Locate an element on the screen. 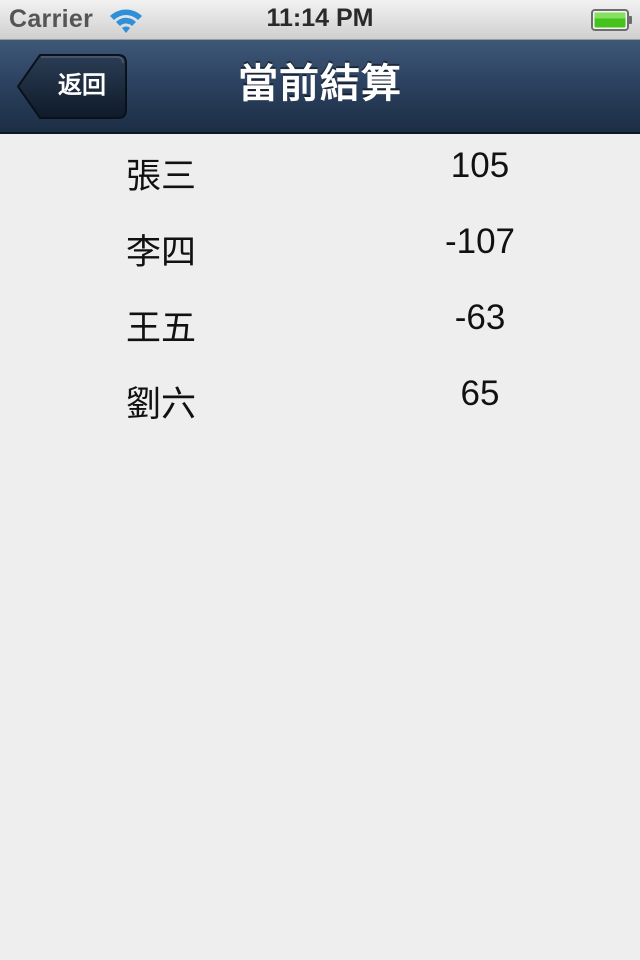  player-name: 李四 is located at coordinates (161, 253).